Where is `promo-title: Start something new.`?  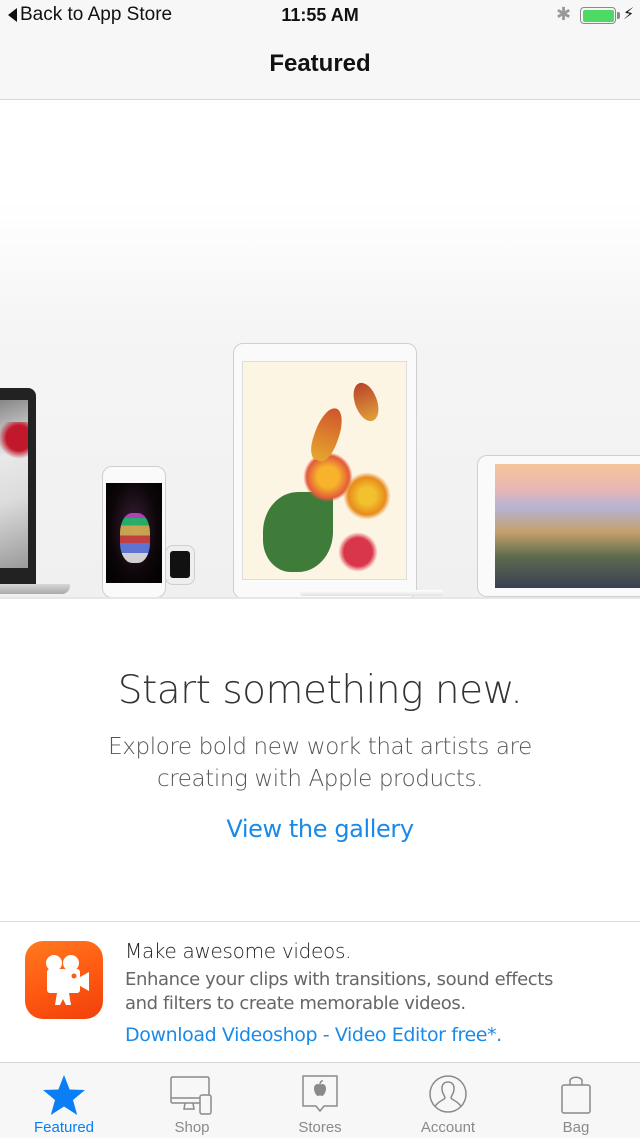
promo-title: Start something new. is located at coordinates (320, 690).